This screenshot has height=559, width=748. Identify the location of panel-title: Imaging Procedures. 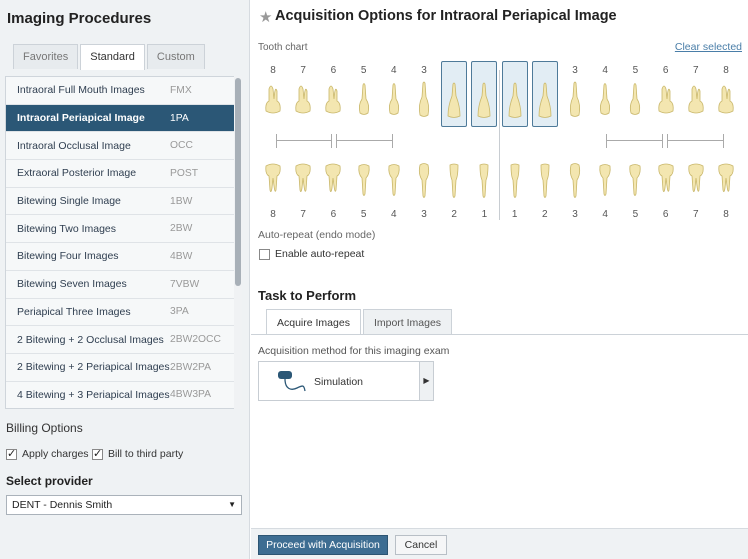
(79, 18).